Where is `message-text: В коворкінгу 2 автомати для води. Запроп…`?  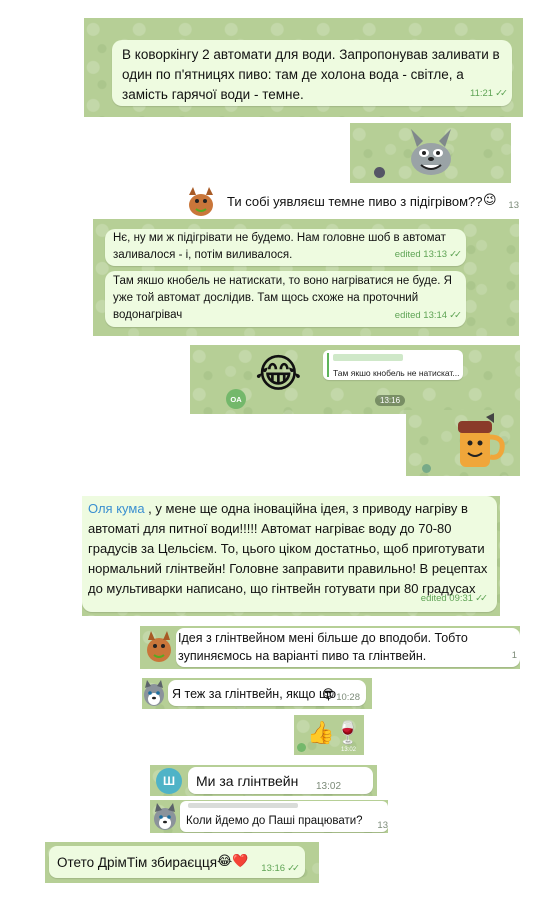
message-text: В коворкінгу 2 автомати для води. Запроп… is located at coordinates (311, 74).